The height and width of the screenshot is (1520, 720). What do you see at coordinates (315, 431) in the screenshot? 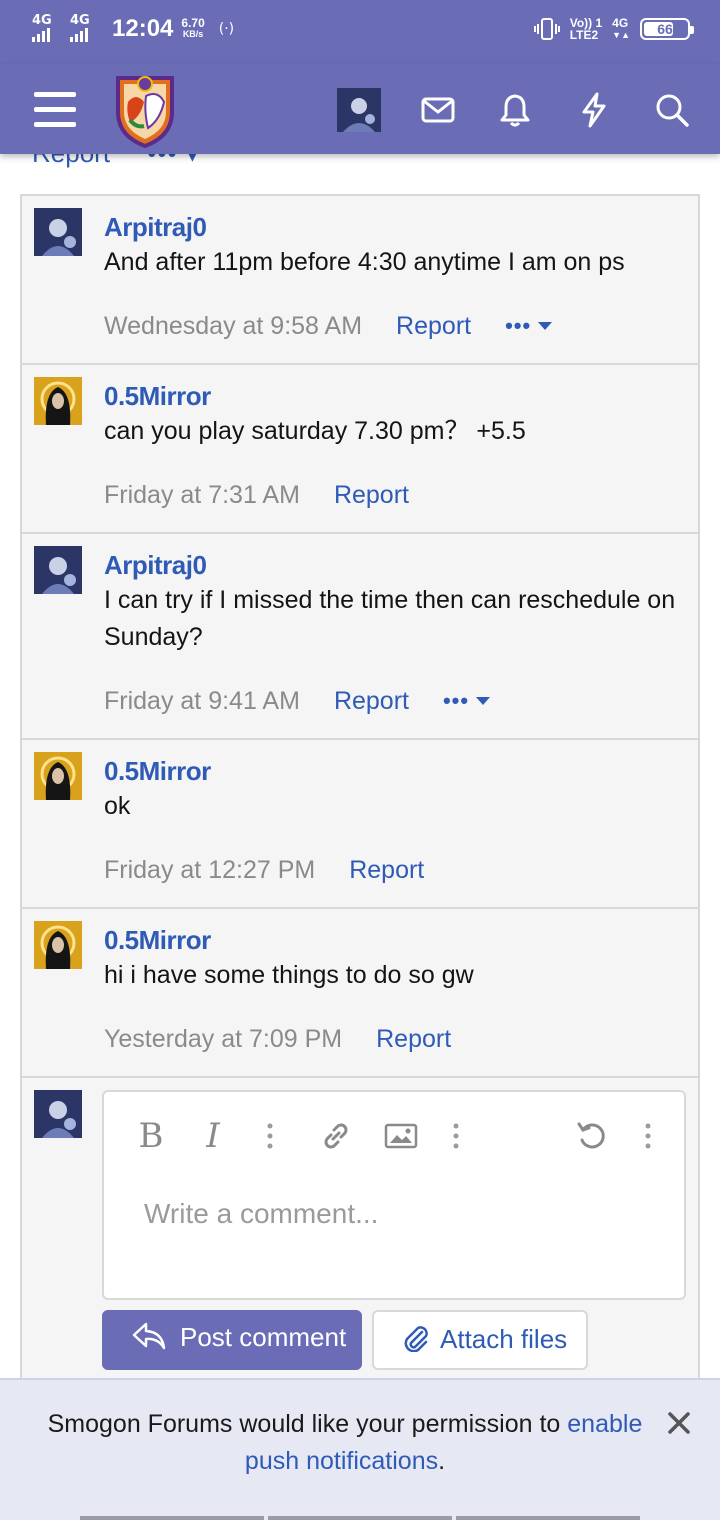
I see `comment-text: can you play saturday 7.30 pm？ +5.5` at bounding box center [315, 431].